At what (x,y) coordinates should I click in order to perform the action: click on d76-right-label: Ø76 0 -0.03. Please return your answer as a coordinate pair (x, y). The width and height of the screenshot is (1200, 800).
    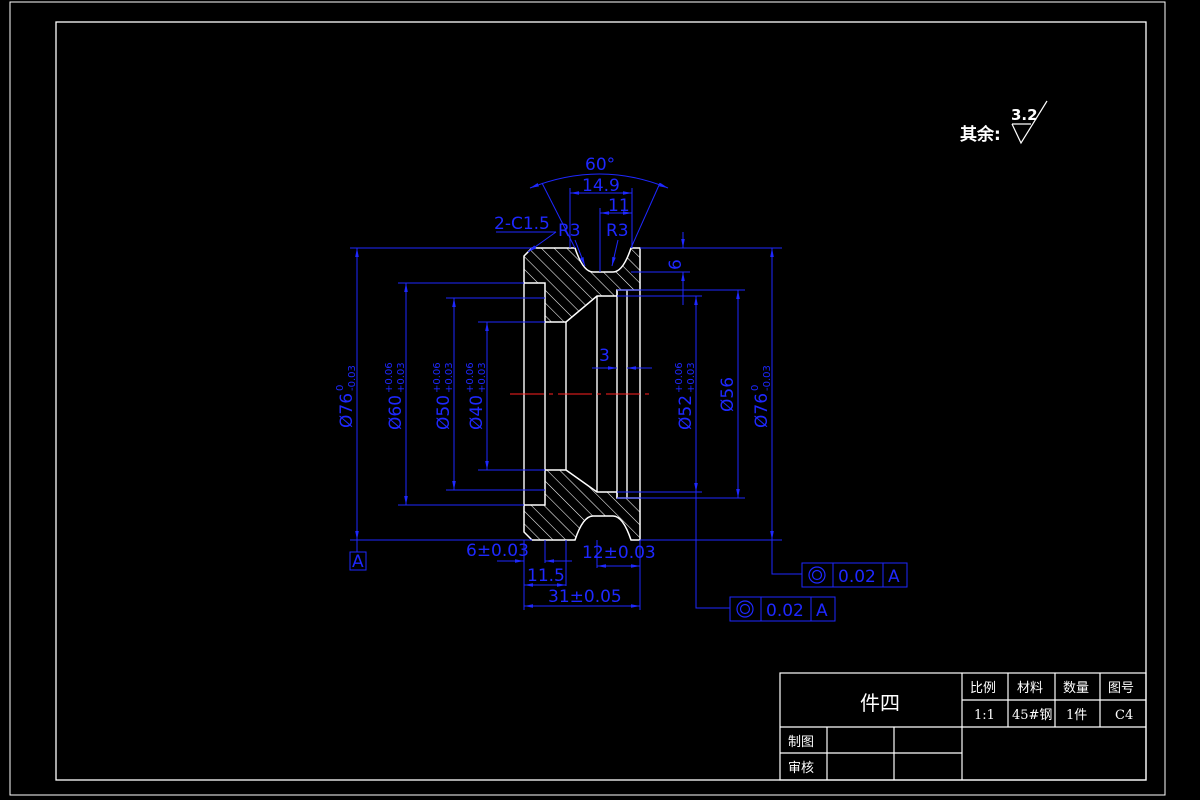
    Looking at the image, I should click on (761, 396).